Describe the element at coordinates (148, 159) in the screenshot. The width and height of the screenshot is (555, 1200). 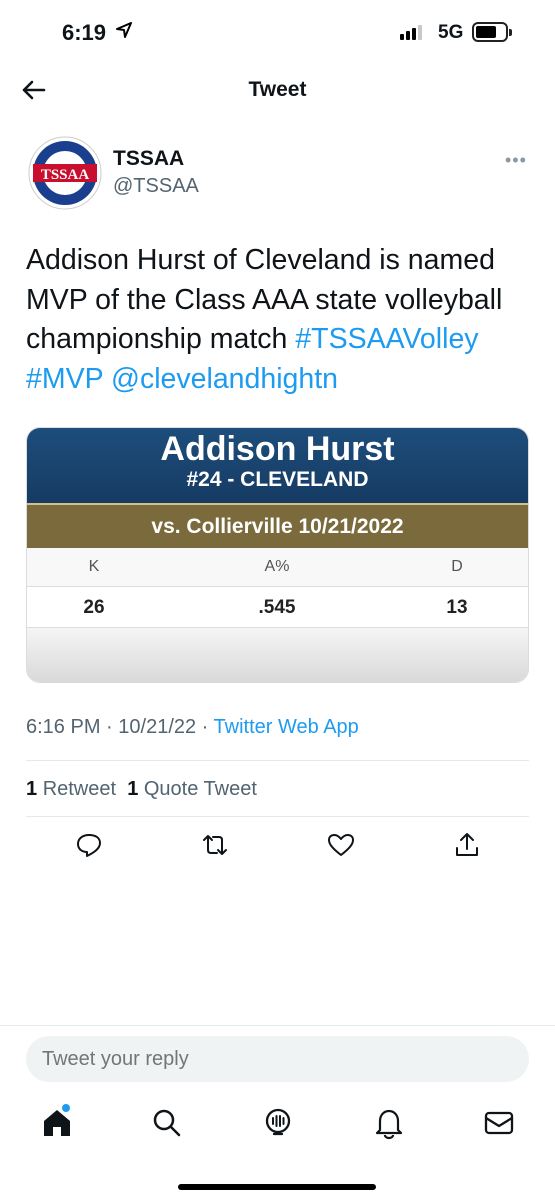
I see `author-name: TSSAA` at that location.